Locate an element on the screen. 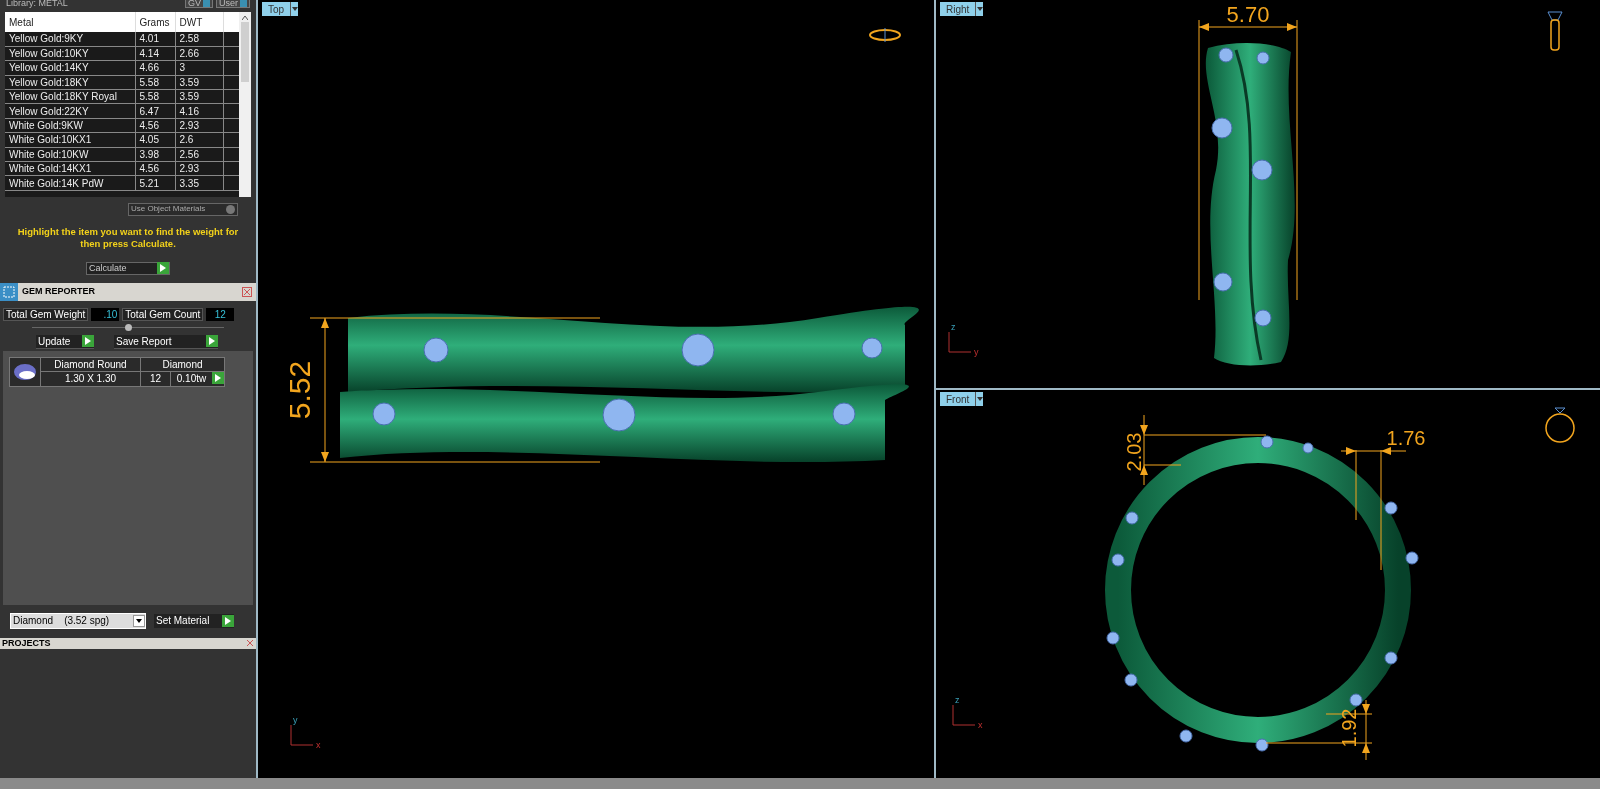 The width and height of the screenshot is (1600, 789). use-object-materials-toggle: Use Object Materials is located at coordinates (183, 209).